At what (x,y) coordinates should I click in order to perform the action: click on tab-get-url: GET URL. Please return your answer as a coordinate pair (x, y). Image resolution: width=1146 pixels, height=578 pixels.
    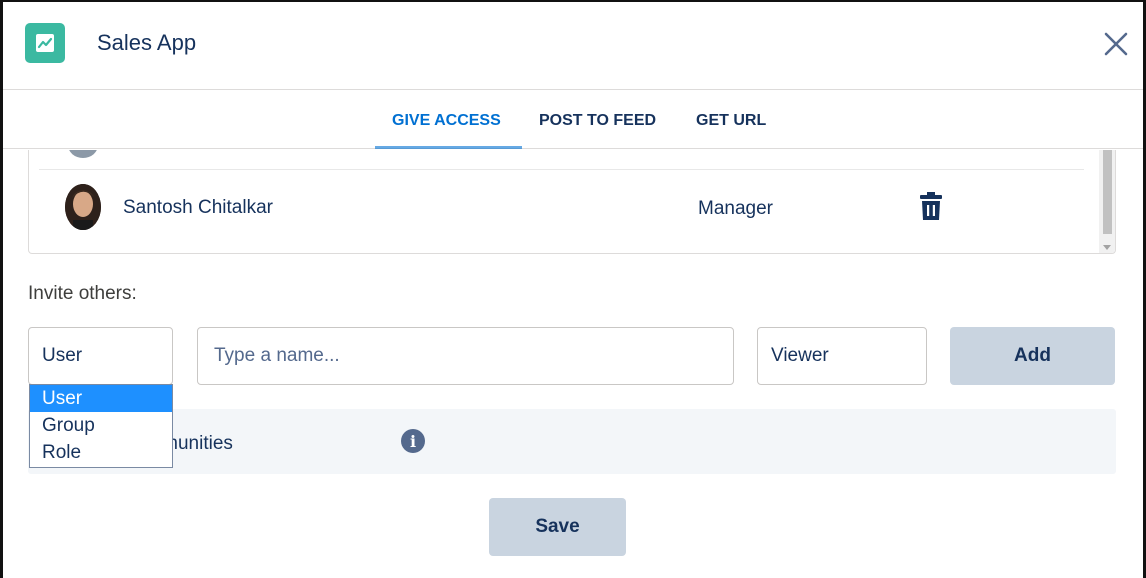
    Looking at the image, I should click on (731, 121).